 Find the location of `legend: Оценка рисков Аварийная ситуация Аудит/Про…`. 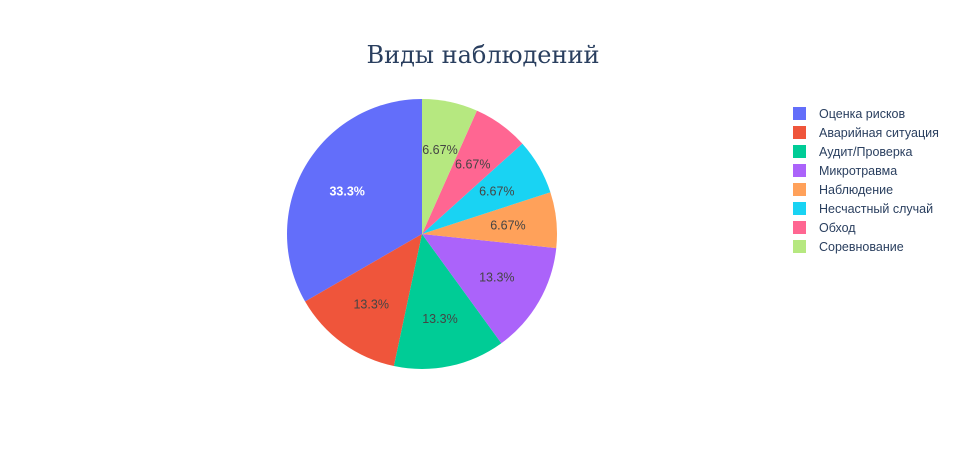

legend: Оценка рисков Аварийная ситуация Аудит/Про… is located at coordinates (866, 180).